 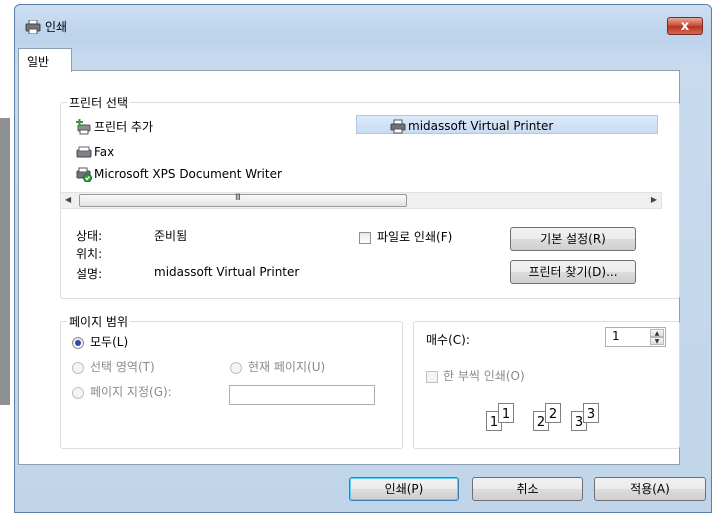 I want to click on status-value: 준비됨, so click(x=171, y=236).